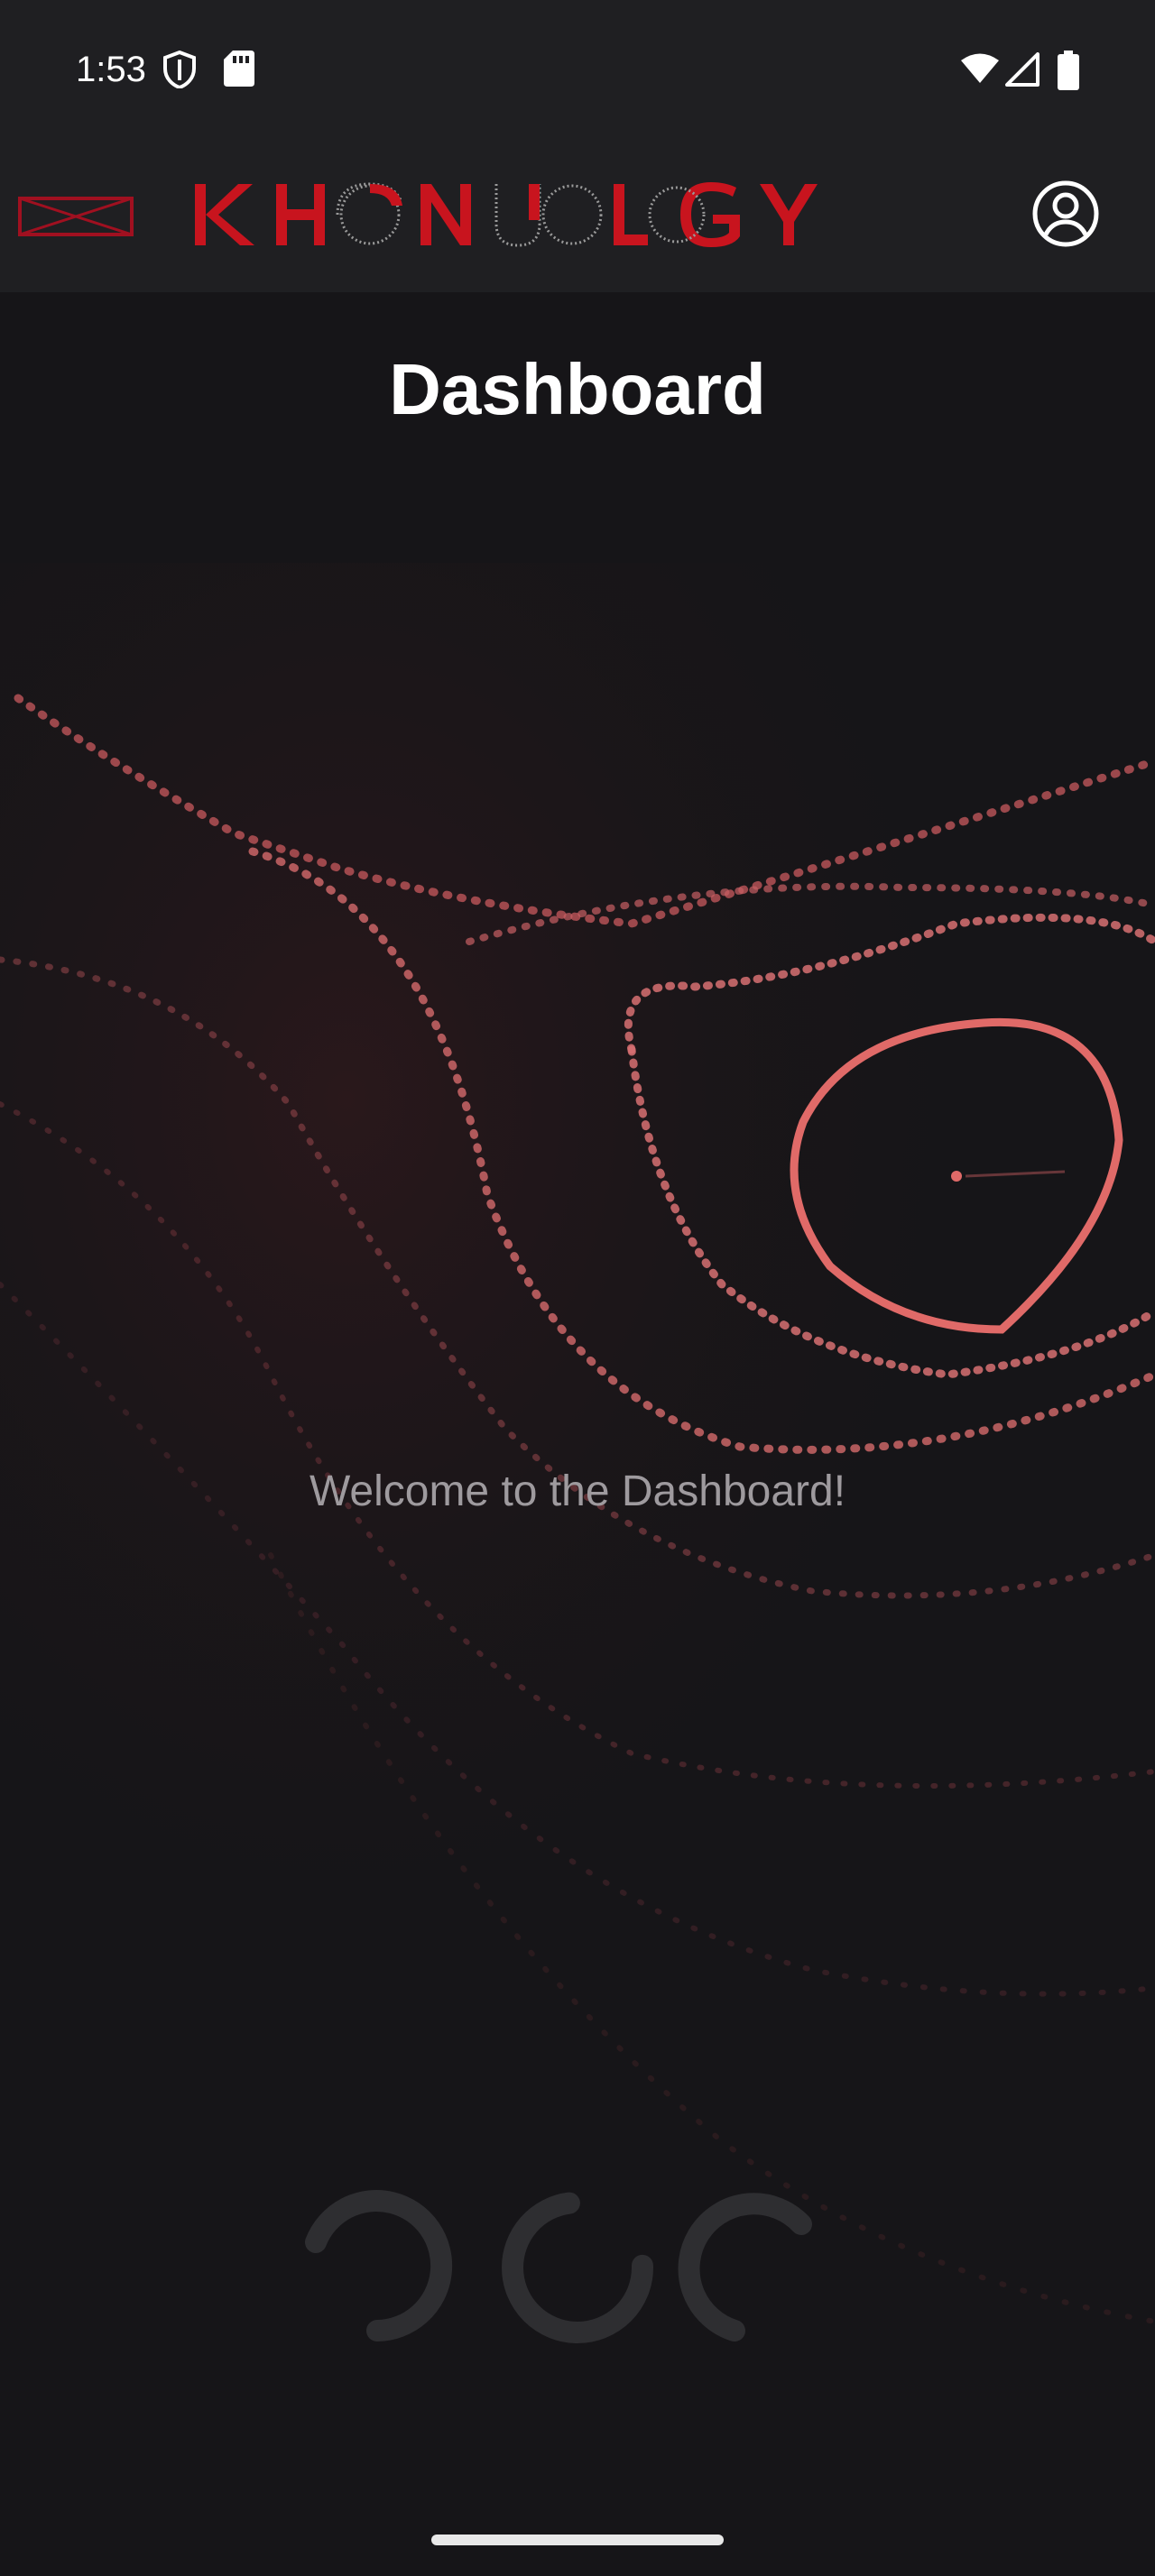 The height and width of the screenshot is (2576, 1155). I want to click on shield-icon, so click(179, 69).